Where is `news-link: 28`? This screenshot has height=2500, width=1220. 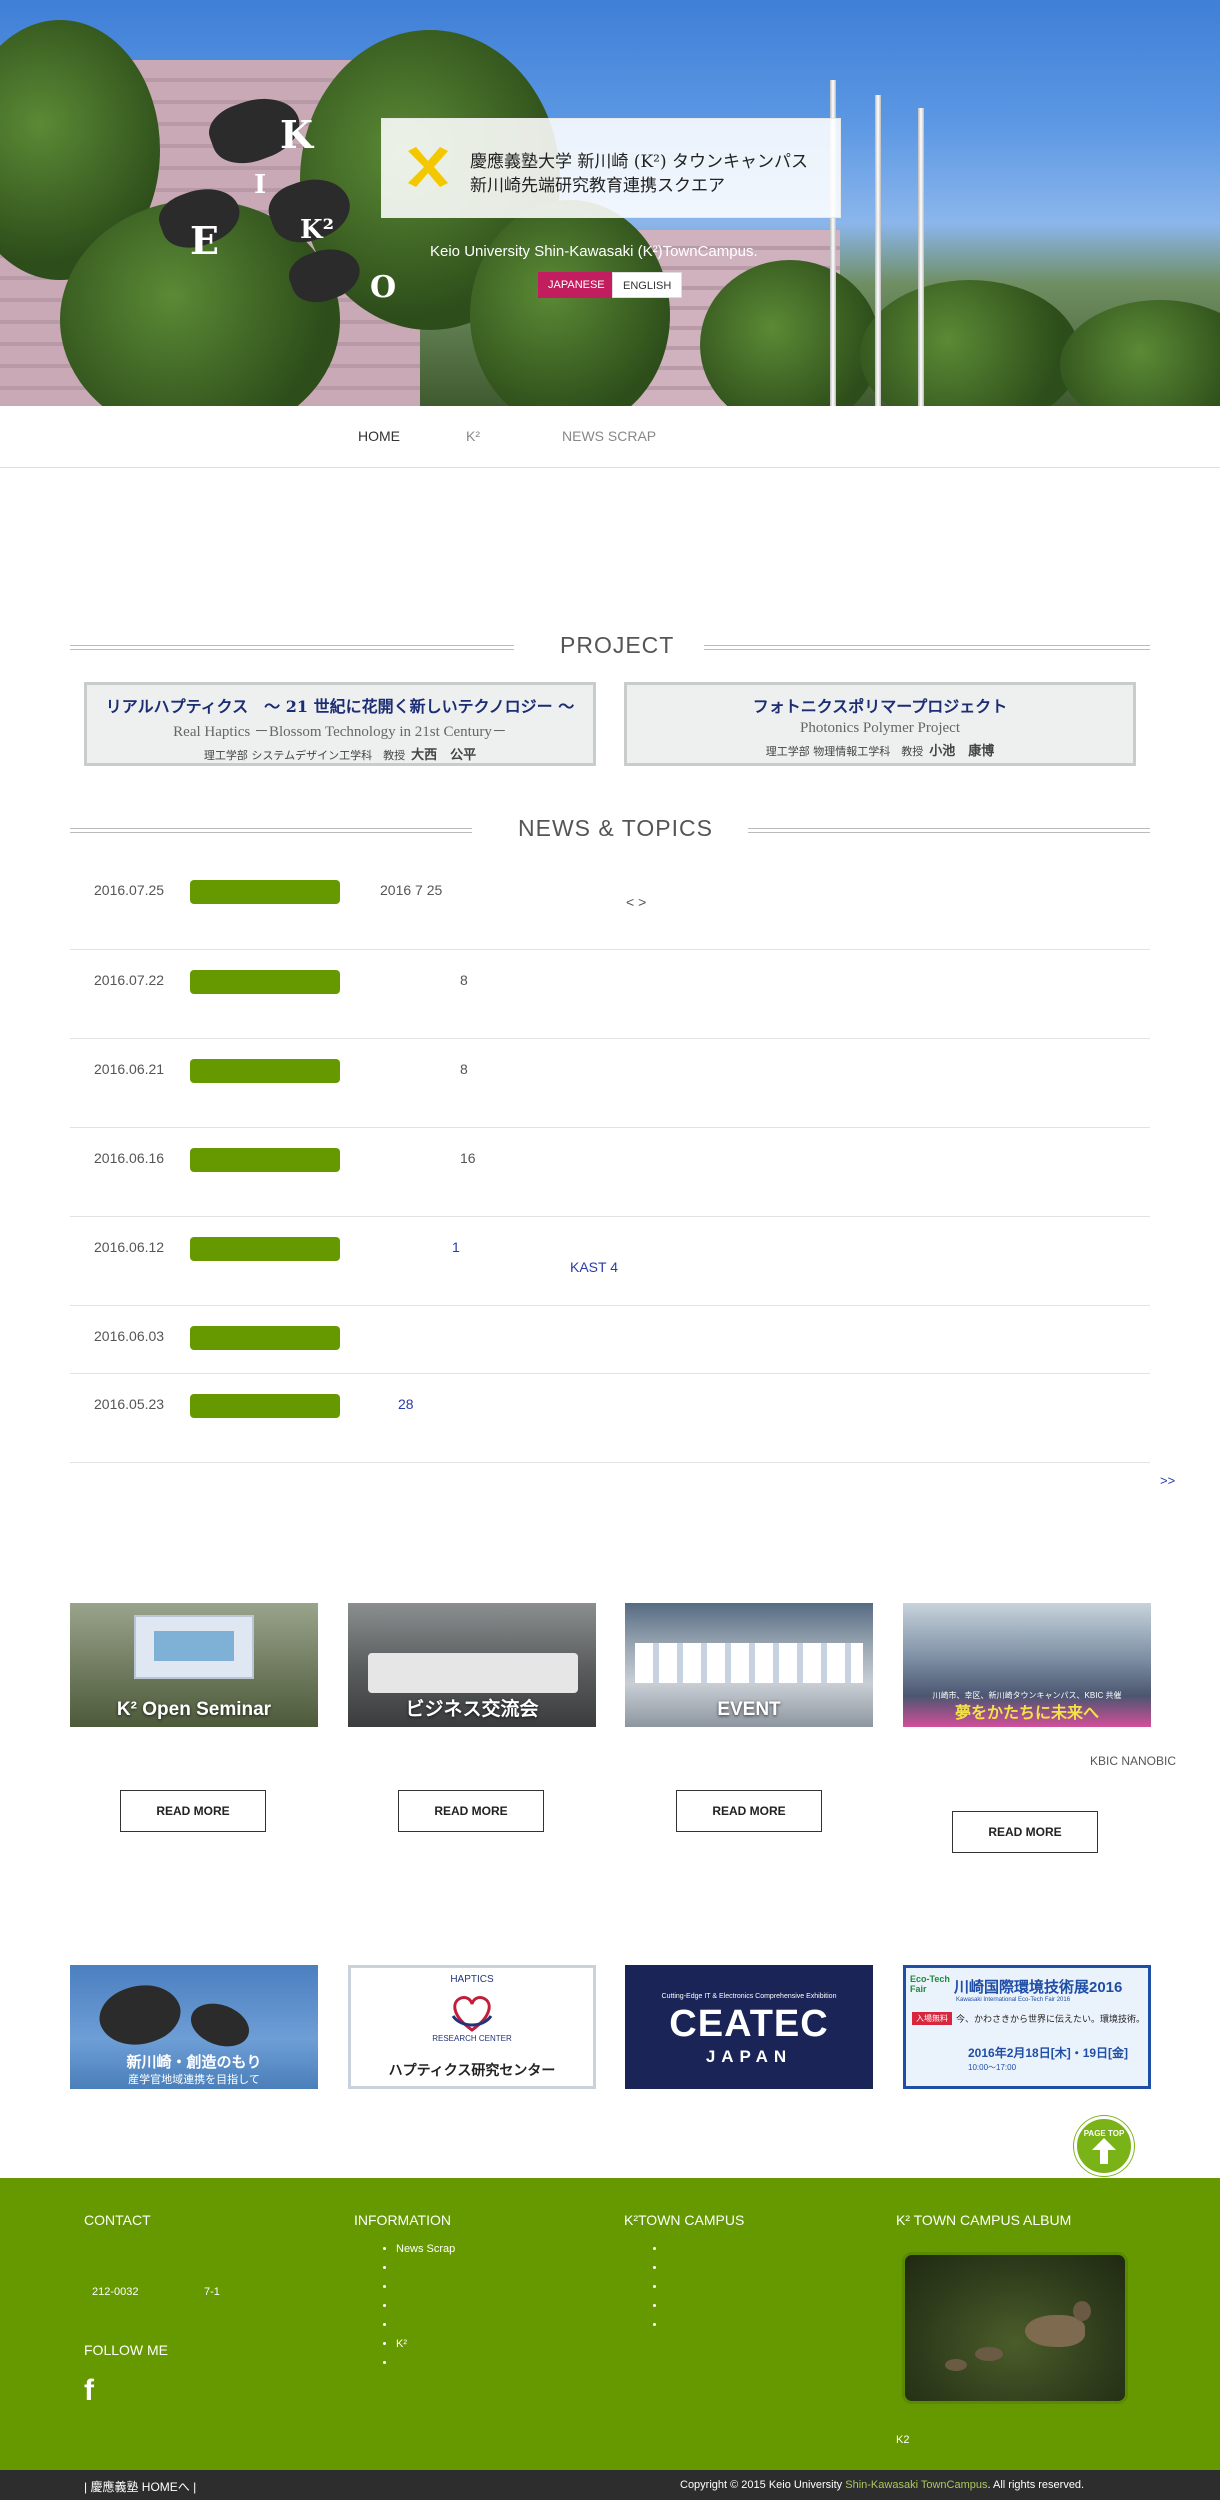 news-link: 28 is located at coordinates (406, 1404).